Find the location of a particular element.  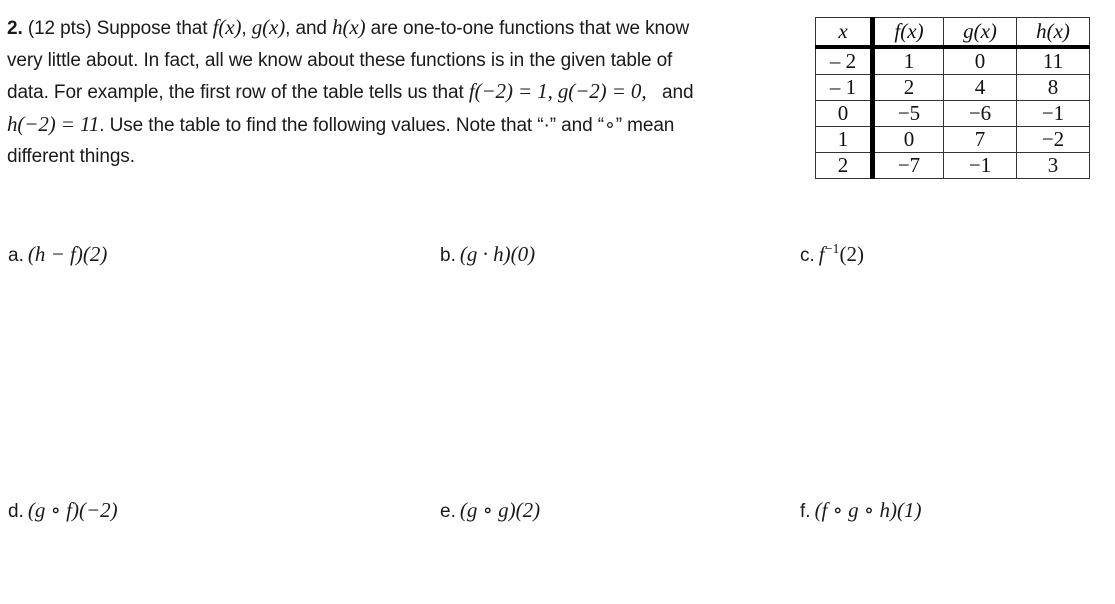

cell-x: 2 is located at coordinates (845, 165).